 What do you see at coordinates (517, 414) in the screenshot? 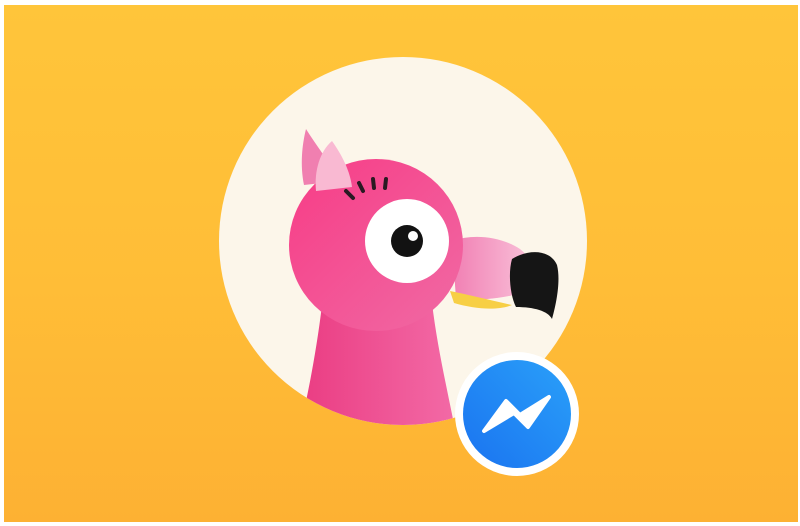
I see `messenger-badge` at bounding box center [517, 414].